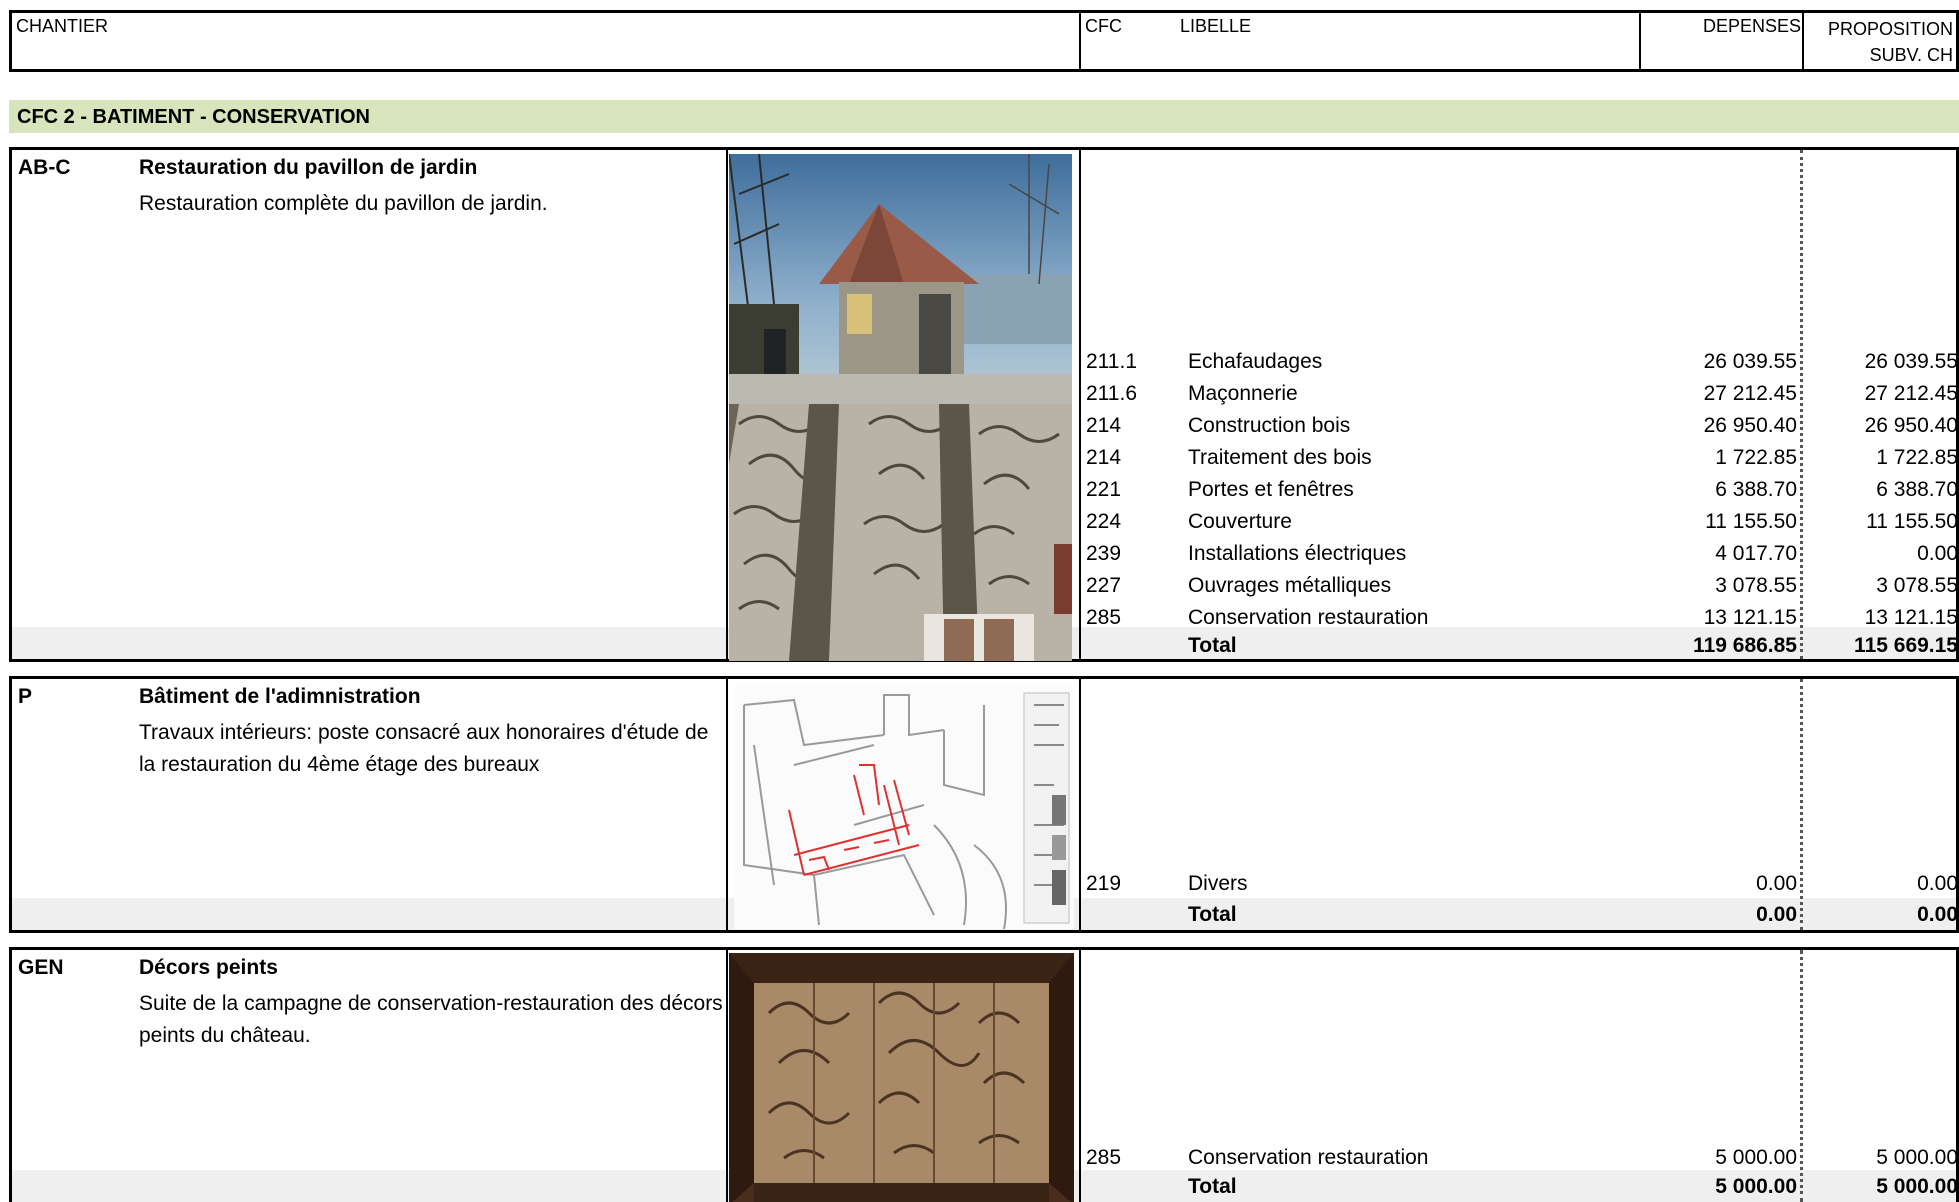 Image resolution: width=1959 pixels, height=1202 pixels. Describe the element at coordinates (280, 696) in the screenshot. I see `project-title: Bâtiment de l'adimnistration` at that location.